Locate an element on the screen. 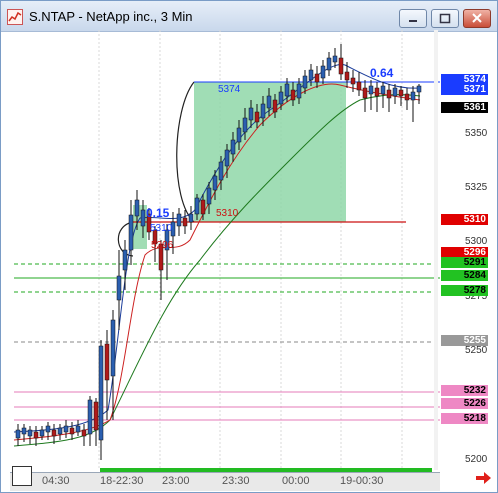  x-tick: 00:00 is located at coordinates (296, 481).